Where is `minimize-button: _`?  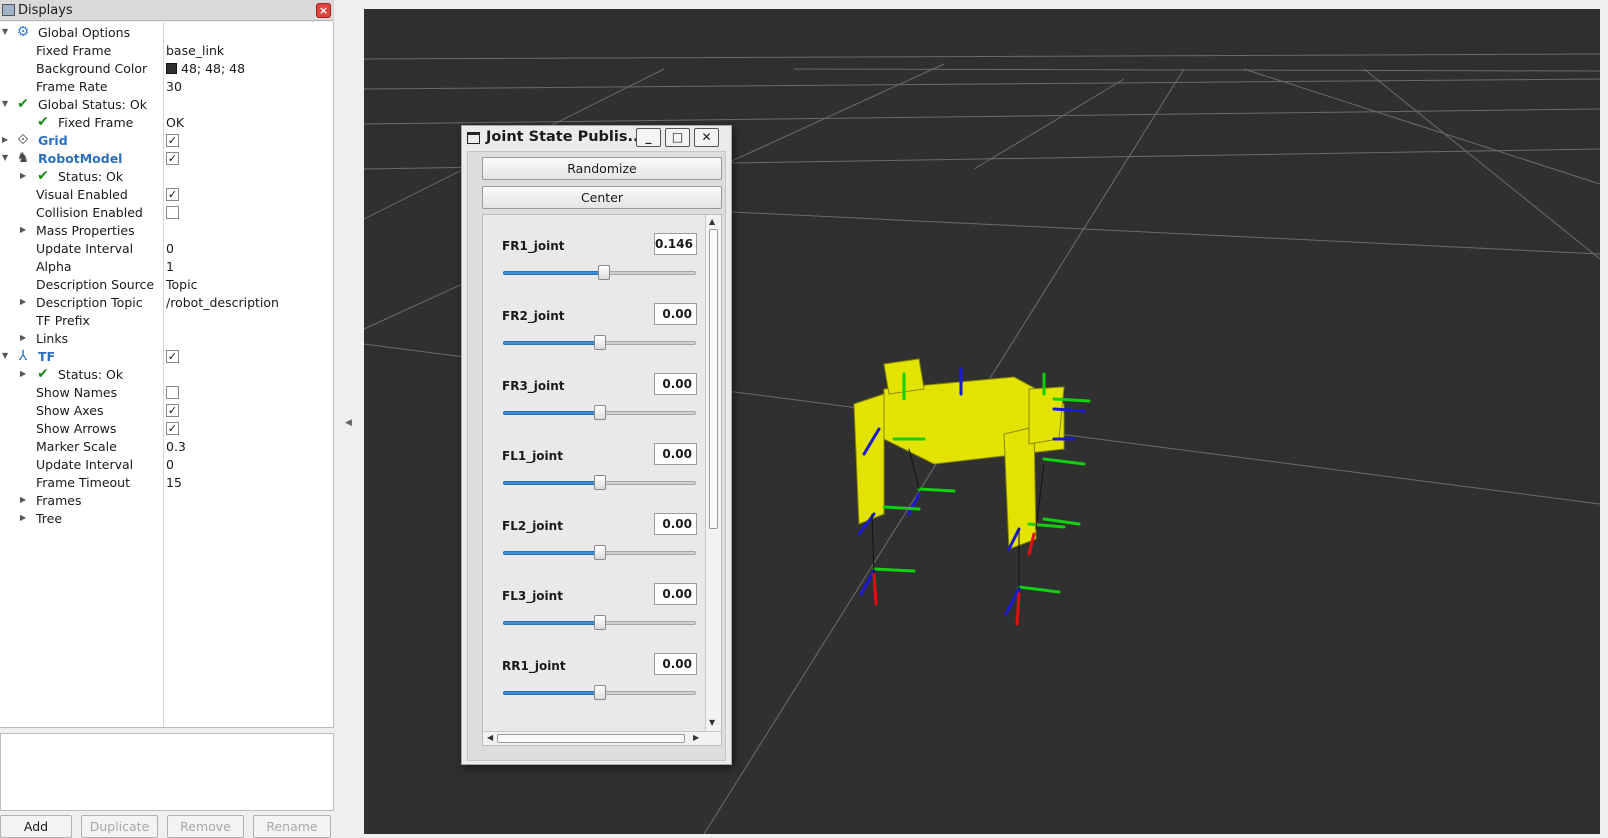 minimize-button: _ is located at coordinates (648, 137).